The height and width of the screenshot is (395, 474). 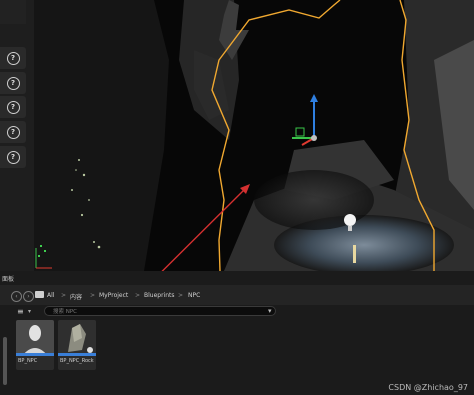 I want to click on side-panel: ? ? ? ? ?, so click(x=17, y=135).